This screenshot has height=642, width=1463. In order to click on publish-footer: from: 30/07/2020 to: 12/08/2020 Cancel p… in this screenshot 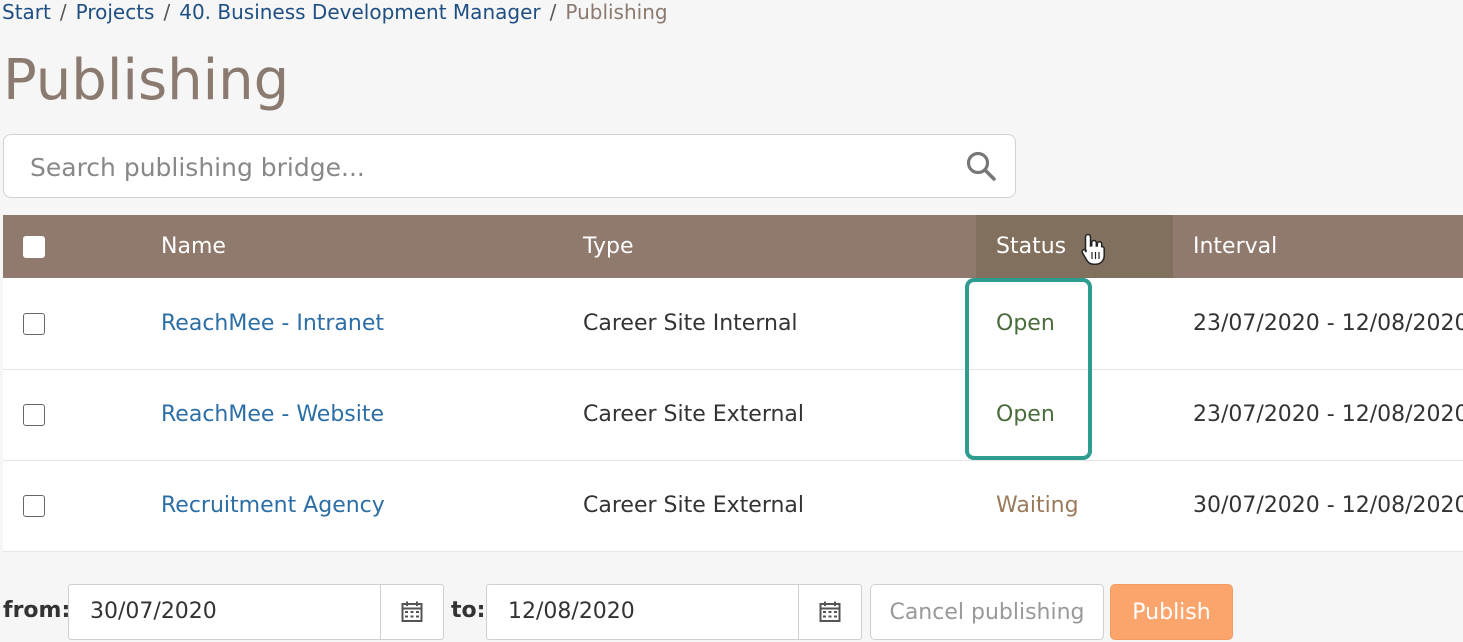, I will do `click(731, 613)`.